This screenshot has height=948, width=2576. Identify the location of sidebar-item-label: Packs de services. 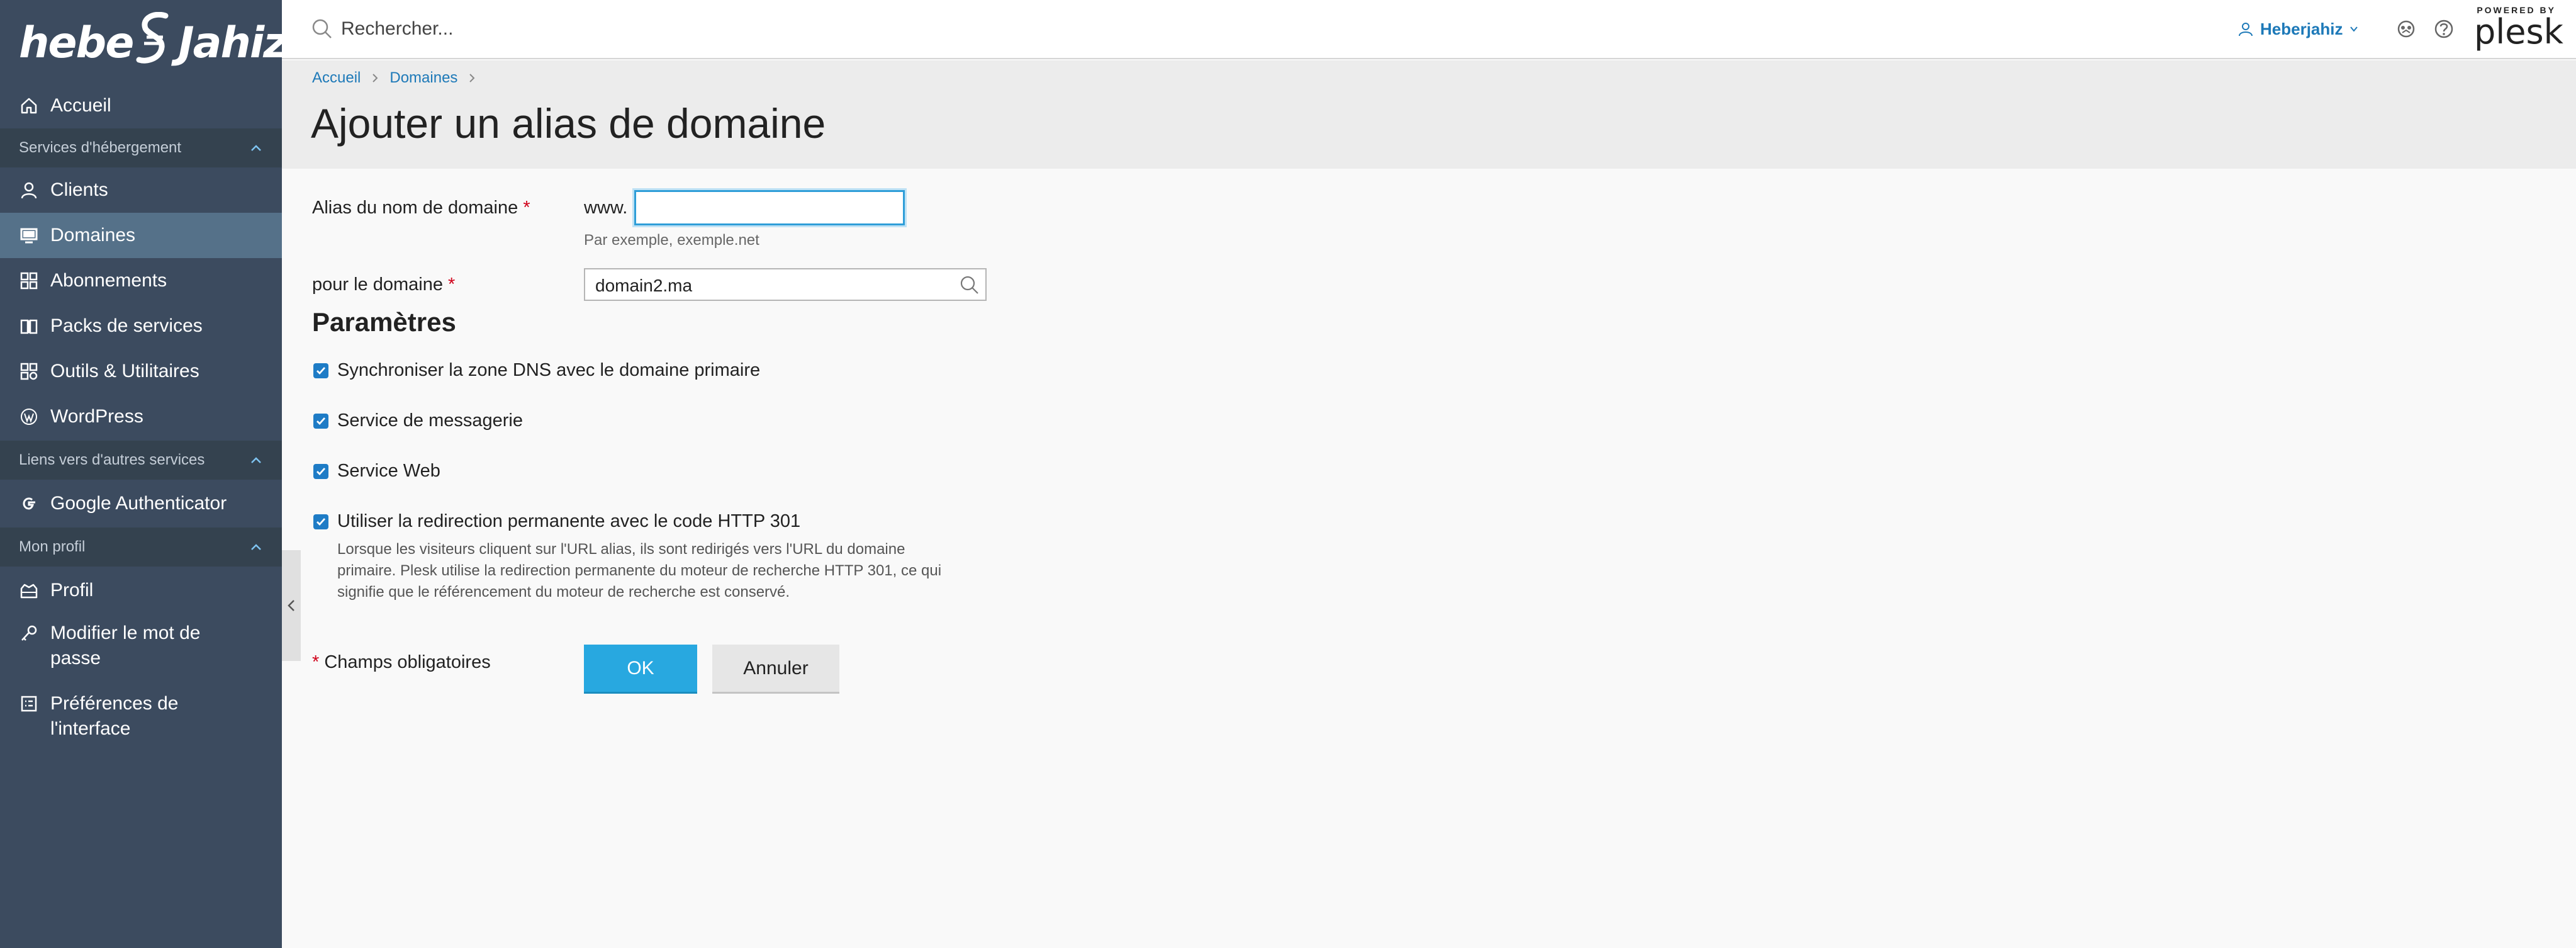
(126, 326).